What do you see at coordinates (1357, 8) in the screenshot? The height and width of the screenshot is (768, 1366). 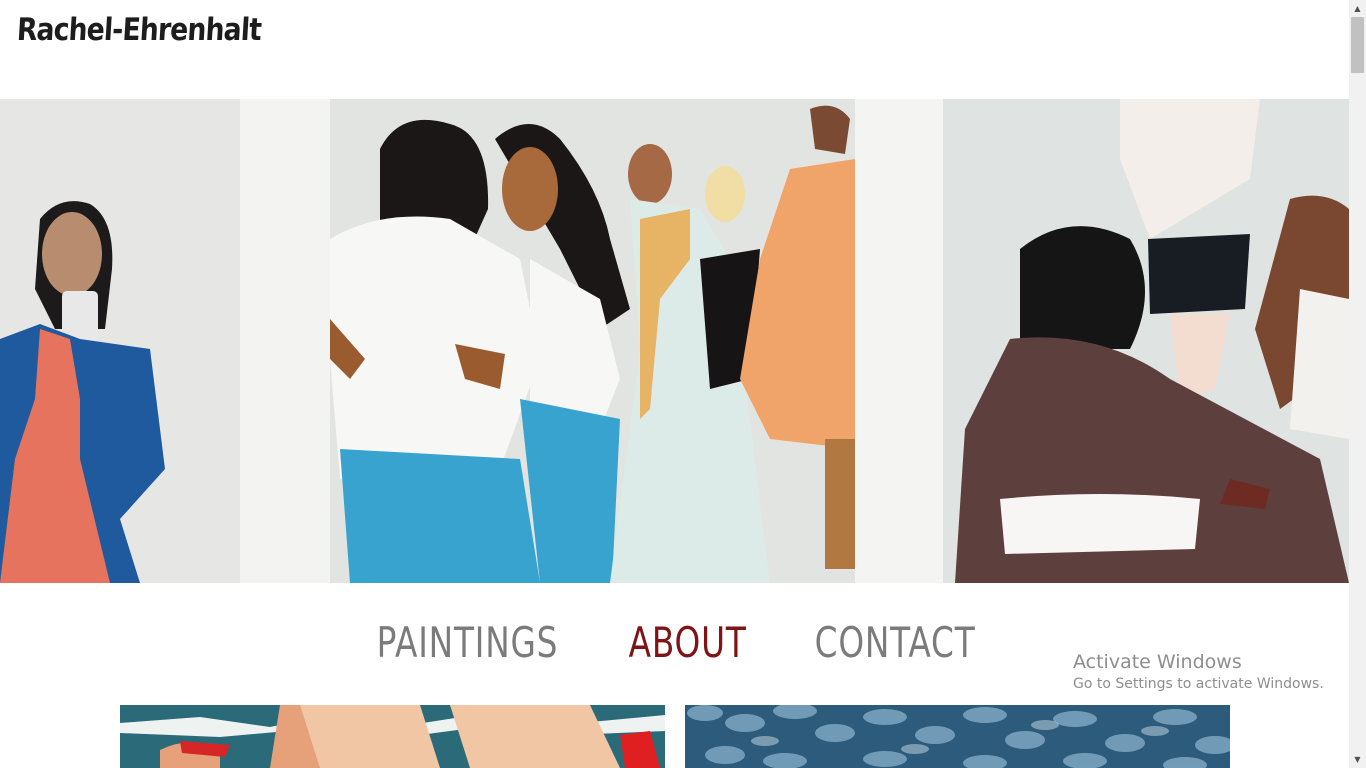 I see `scroll-up-arrow-icon: ▲` at bounding box center [1357, 8].